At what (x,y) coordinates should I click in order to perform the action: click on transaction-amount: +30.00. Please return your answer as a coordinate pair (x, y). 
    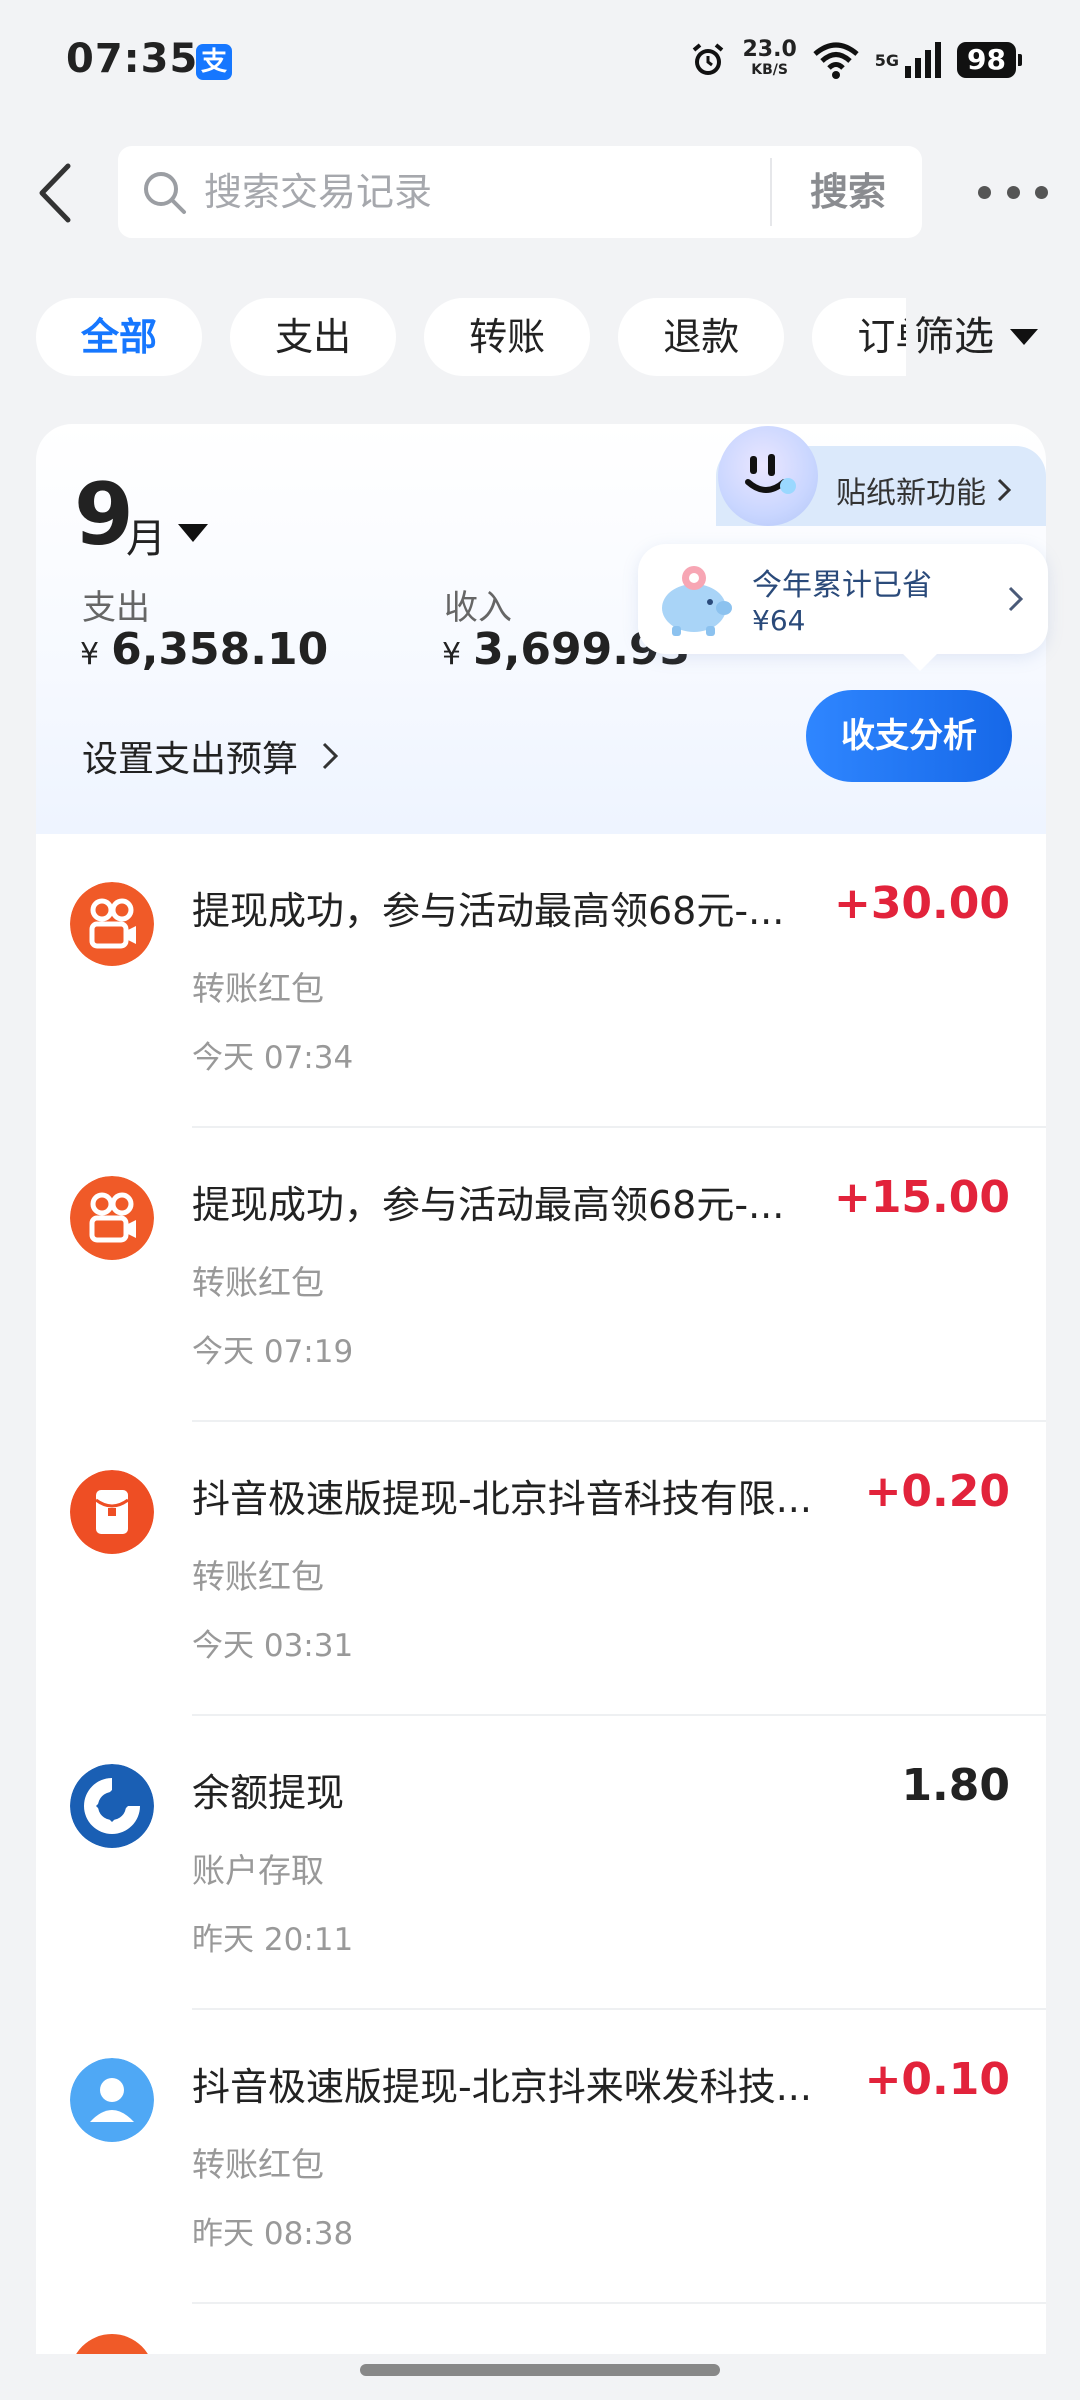
    Looking at the image, I should click on (921, 903).